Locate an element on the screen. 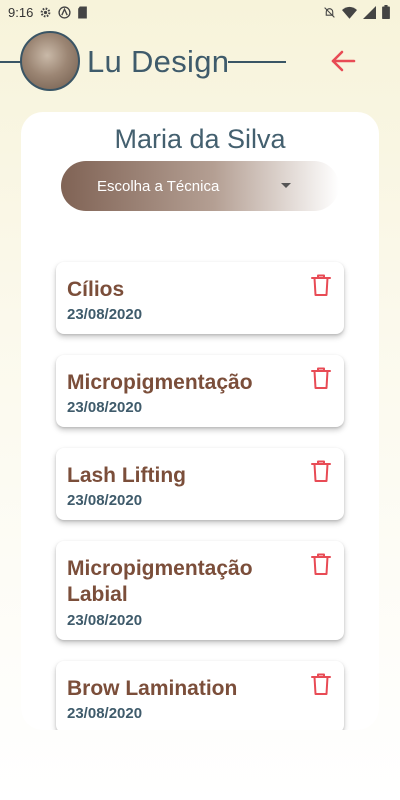 This screenshot has width=400, height=800. procedure-card: Micropigmentação 23/08/2020 is located at coordinates (200, 391).